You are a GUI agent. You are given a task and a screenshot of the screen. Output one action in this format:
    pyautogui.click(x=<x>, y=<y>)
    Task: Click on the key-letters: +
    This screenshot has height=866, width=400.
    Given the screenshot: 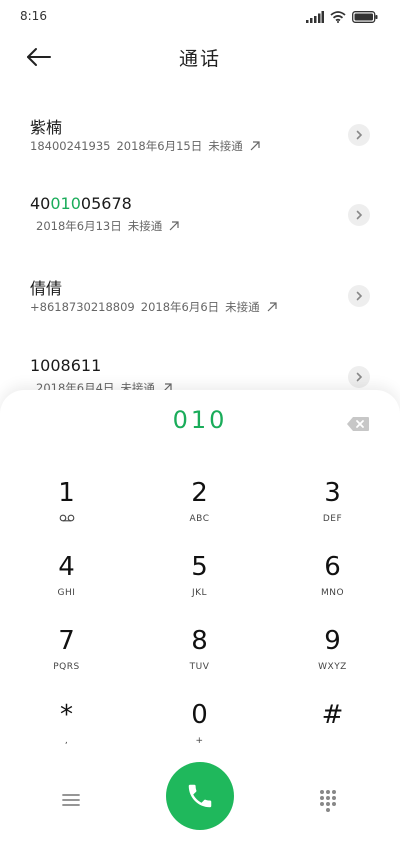 What is the action you would take?
    pyautogui.click(x=199, y=741)
    